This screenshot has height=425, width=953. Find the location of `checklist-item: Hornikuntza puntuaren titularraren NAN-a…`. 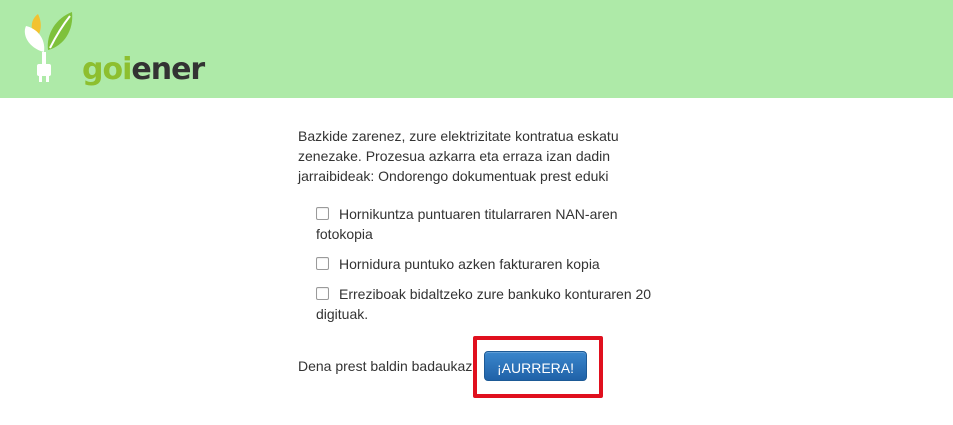

checklist-item: Hornikuntza puntuaren titularraren NAN-a… is located at coordinates (487, 224).